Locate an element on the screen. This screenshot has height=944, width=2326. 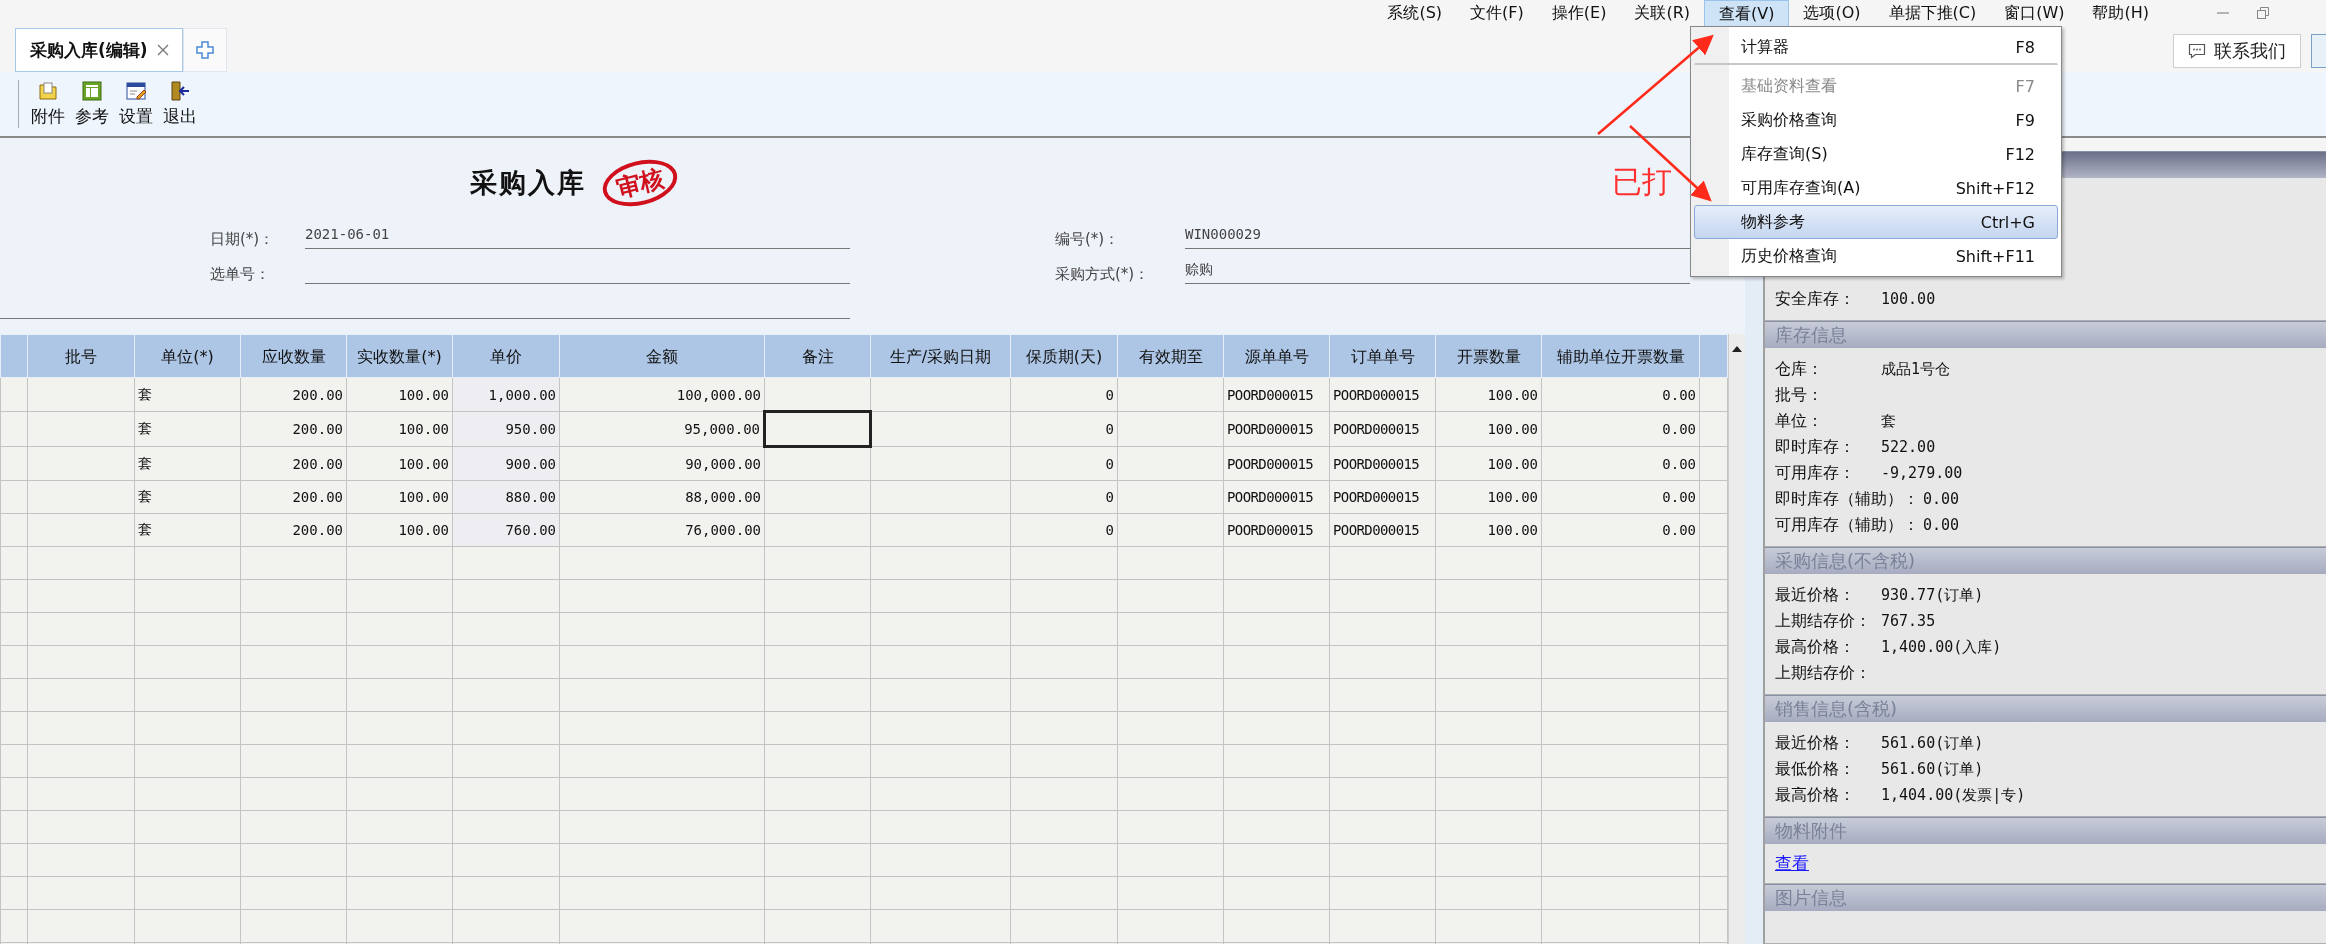
add-tab-button is located at coordinates (204, 50).